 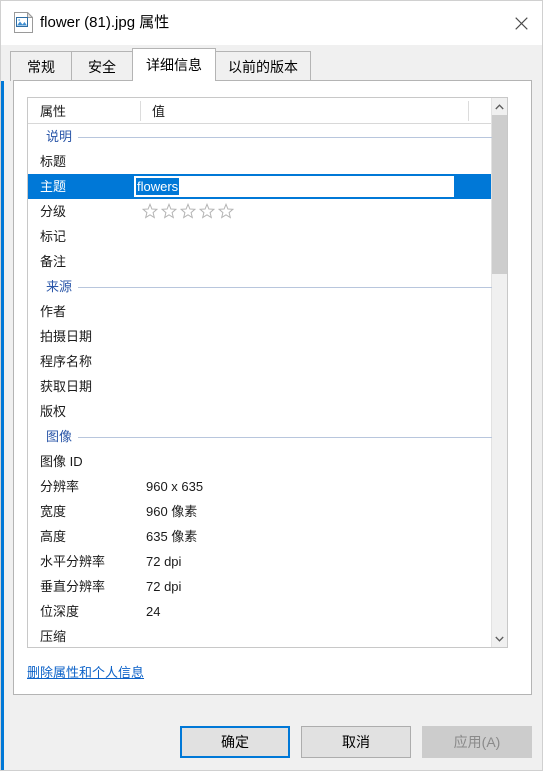 What do you see at coordinates (53, 411) in the screenshot?
I see `property-name: 版权` at bounding box center [53, 411].